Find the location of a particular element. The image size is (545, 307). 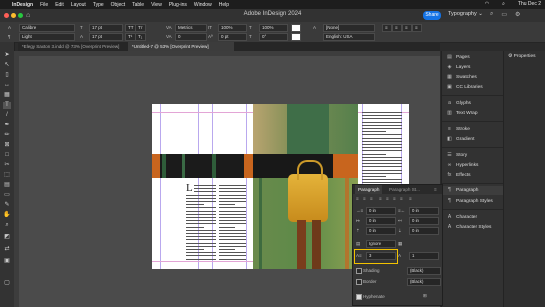

baseline-shift-field: 0 pt is located at coordinates (232, 37).